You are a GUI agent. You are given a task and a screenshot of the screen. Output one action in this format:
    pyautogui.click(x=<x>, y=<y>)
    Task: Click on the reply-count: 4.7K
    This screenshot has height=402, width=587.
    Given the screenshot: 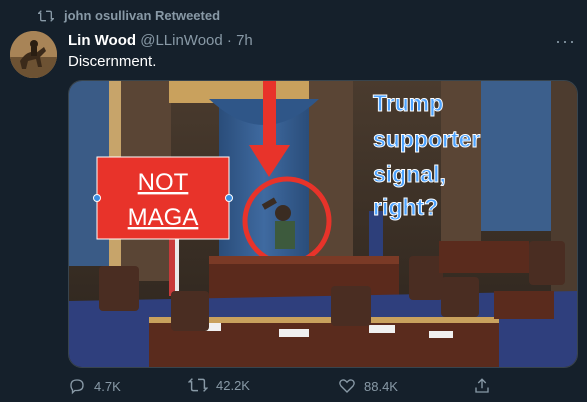 What is the action you would take?
    pyautogui.click(x=107, y=386)
    